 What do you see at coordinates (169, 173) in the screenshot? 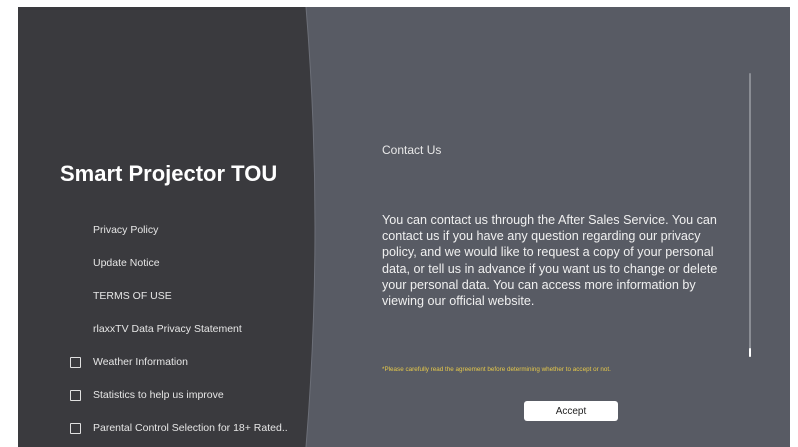
I see `page-title: Smart Projector TOU` at bounding box center [169, 173].